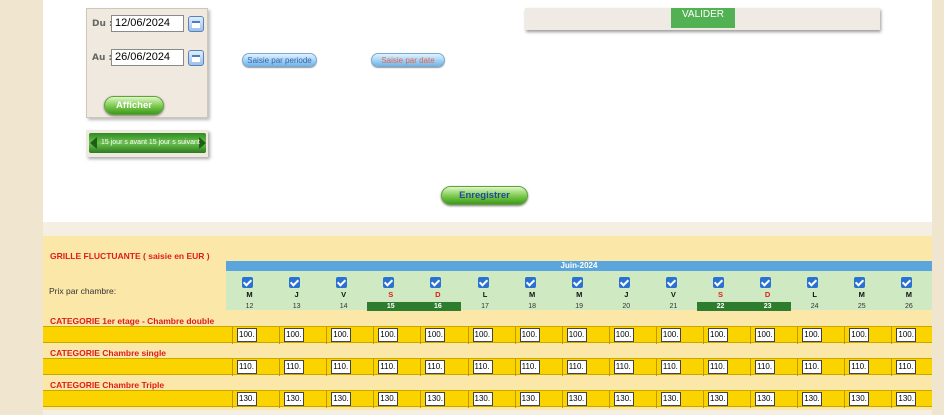  Describe the element at coordinates (196, 58) in the screenshot. I see `au-calendar-icon` at that location.